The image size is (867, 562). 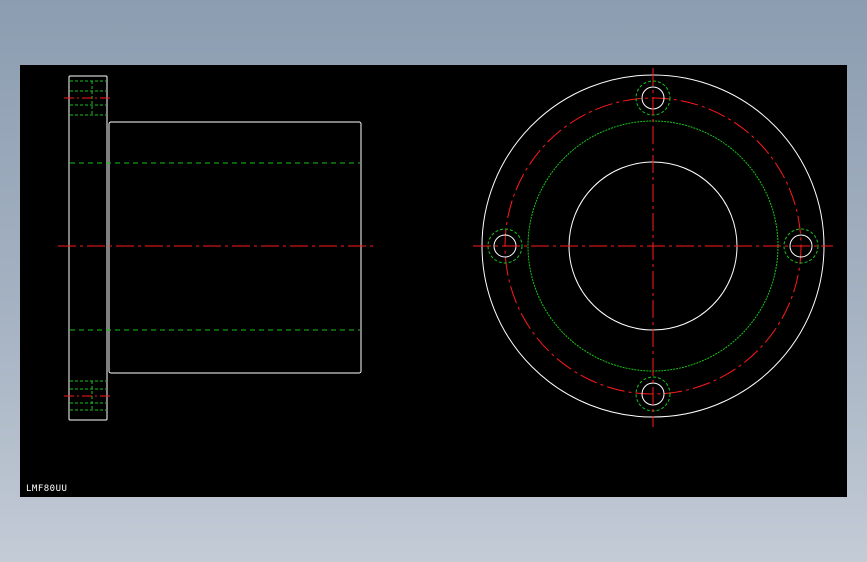 I want to click on sleeve-outline, so click(x=235, y=247).